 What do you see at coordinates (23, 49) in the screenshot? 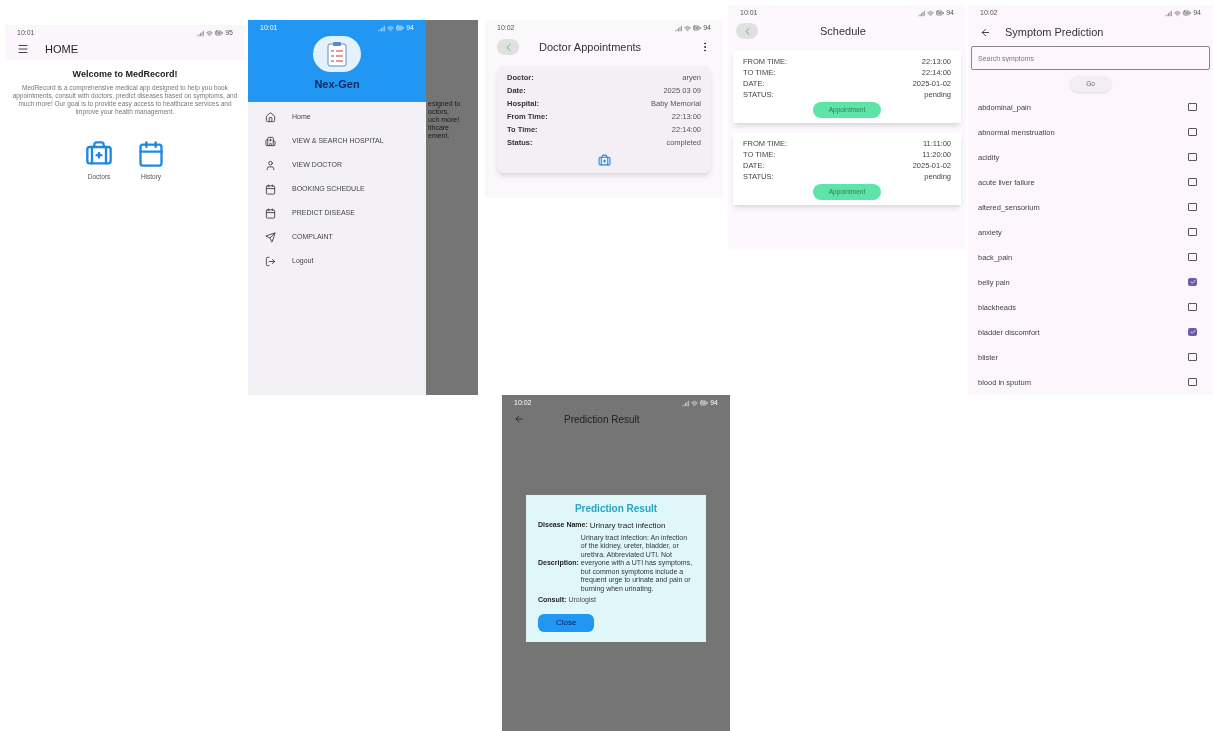
I see `menu-icon` at bounding box center [23, 49].